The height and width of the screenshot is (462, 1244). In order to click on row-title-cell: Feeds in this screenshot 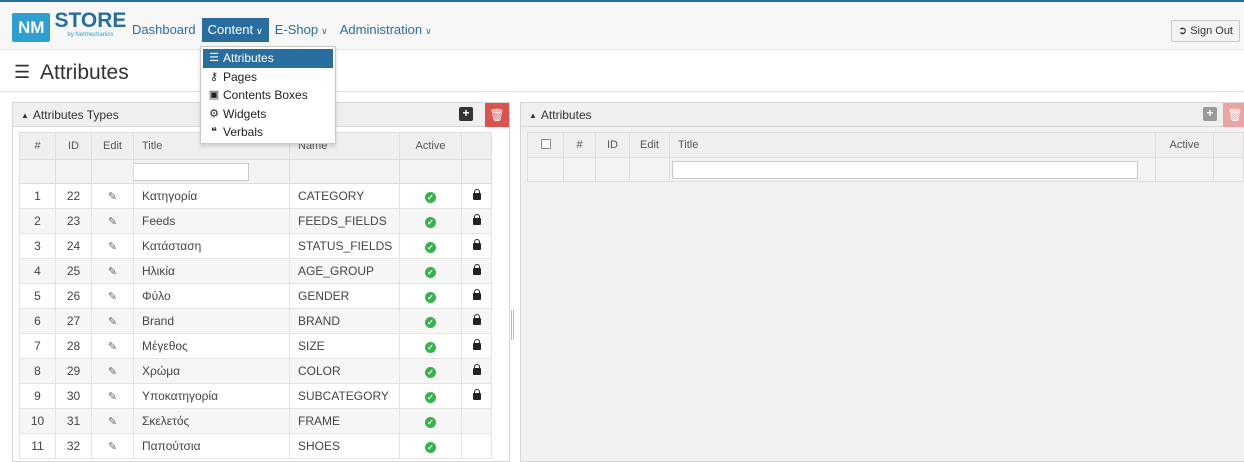, I will do `click(211, 221)`.